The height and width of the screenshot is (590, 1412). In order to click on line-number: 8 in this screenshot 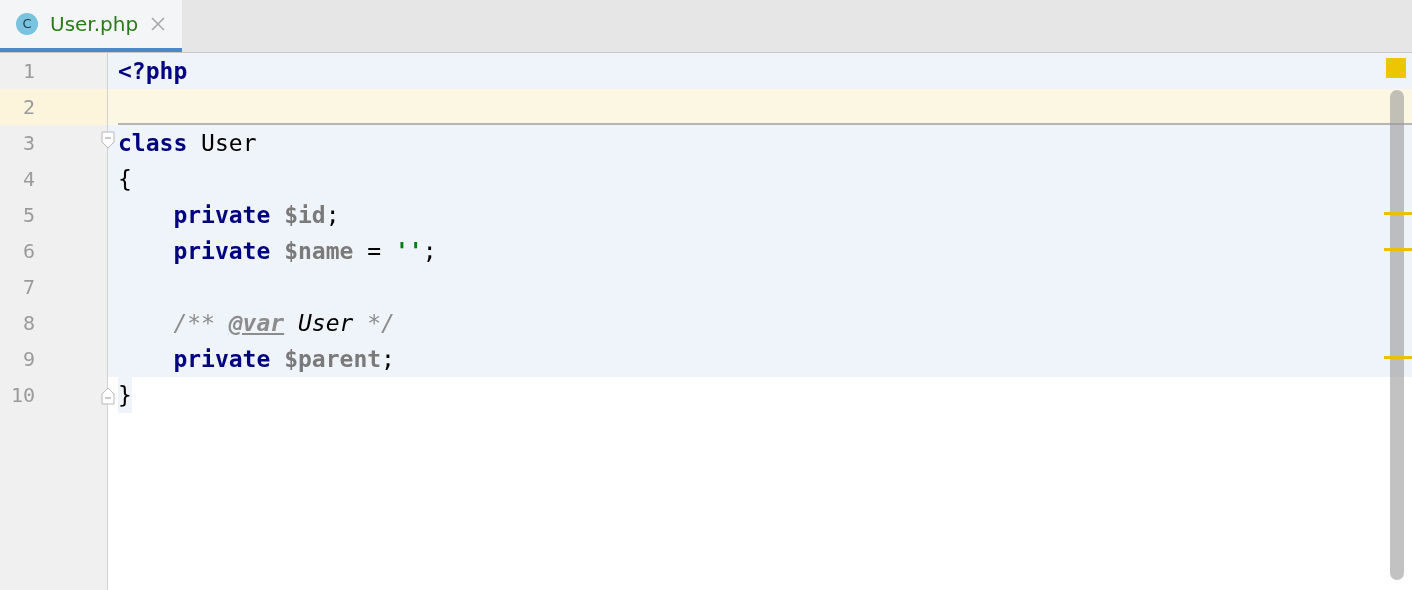, I will do `click(28, 323)`.